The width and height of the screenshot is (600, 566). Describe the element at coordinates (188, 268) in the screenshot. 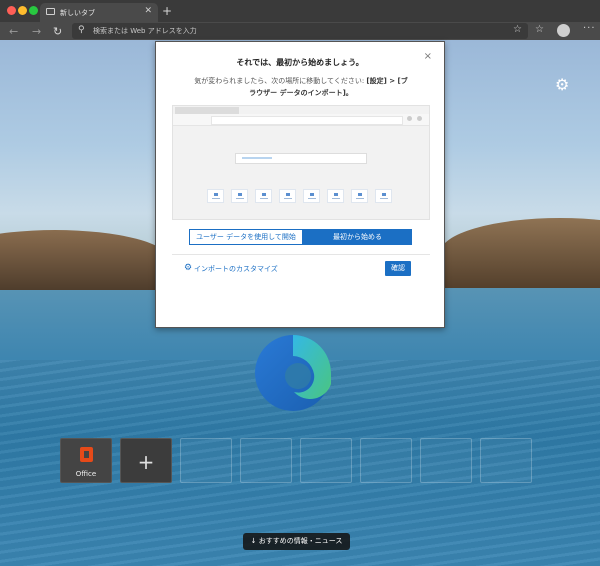

I see `gear-icon: ⚙` at that location.